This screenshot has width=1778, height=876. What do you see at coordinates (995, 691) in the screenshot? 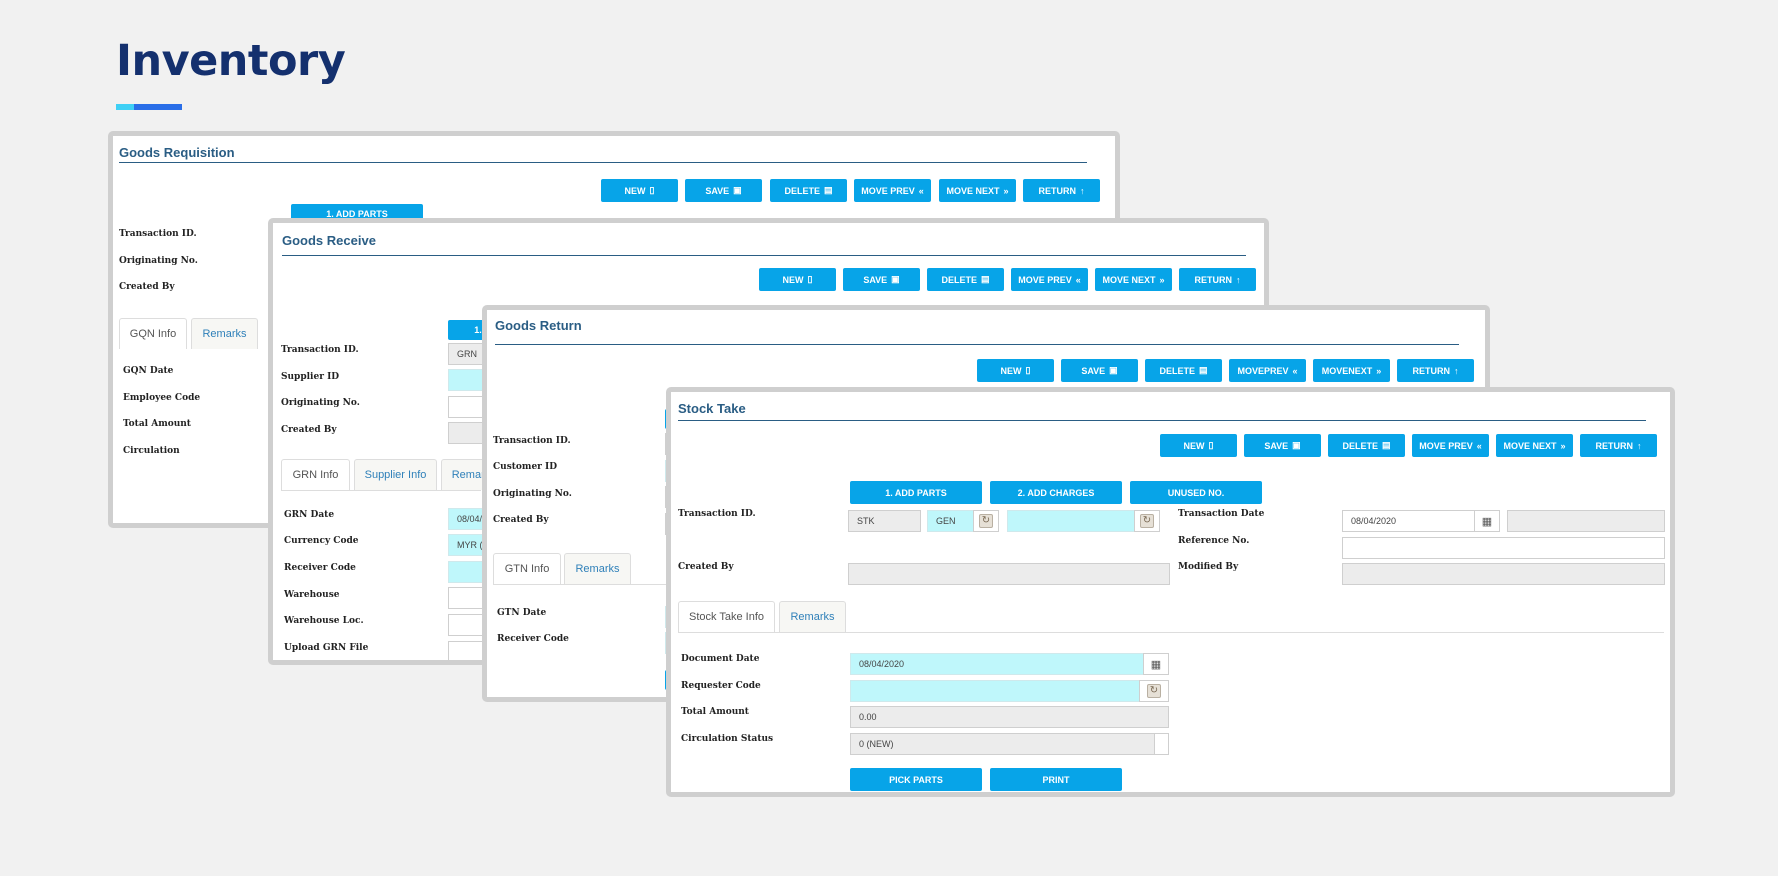
I see `requester-code-field` at bounding box center [995, 691].